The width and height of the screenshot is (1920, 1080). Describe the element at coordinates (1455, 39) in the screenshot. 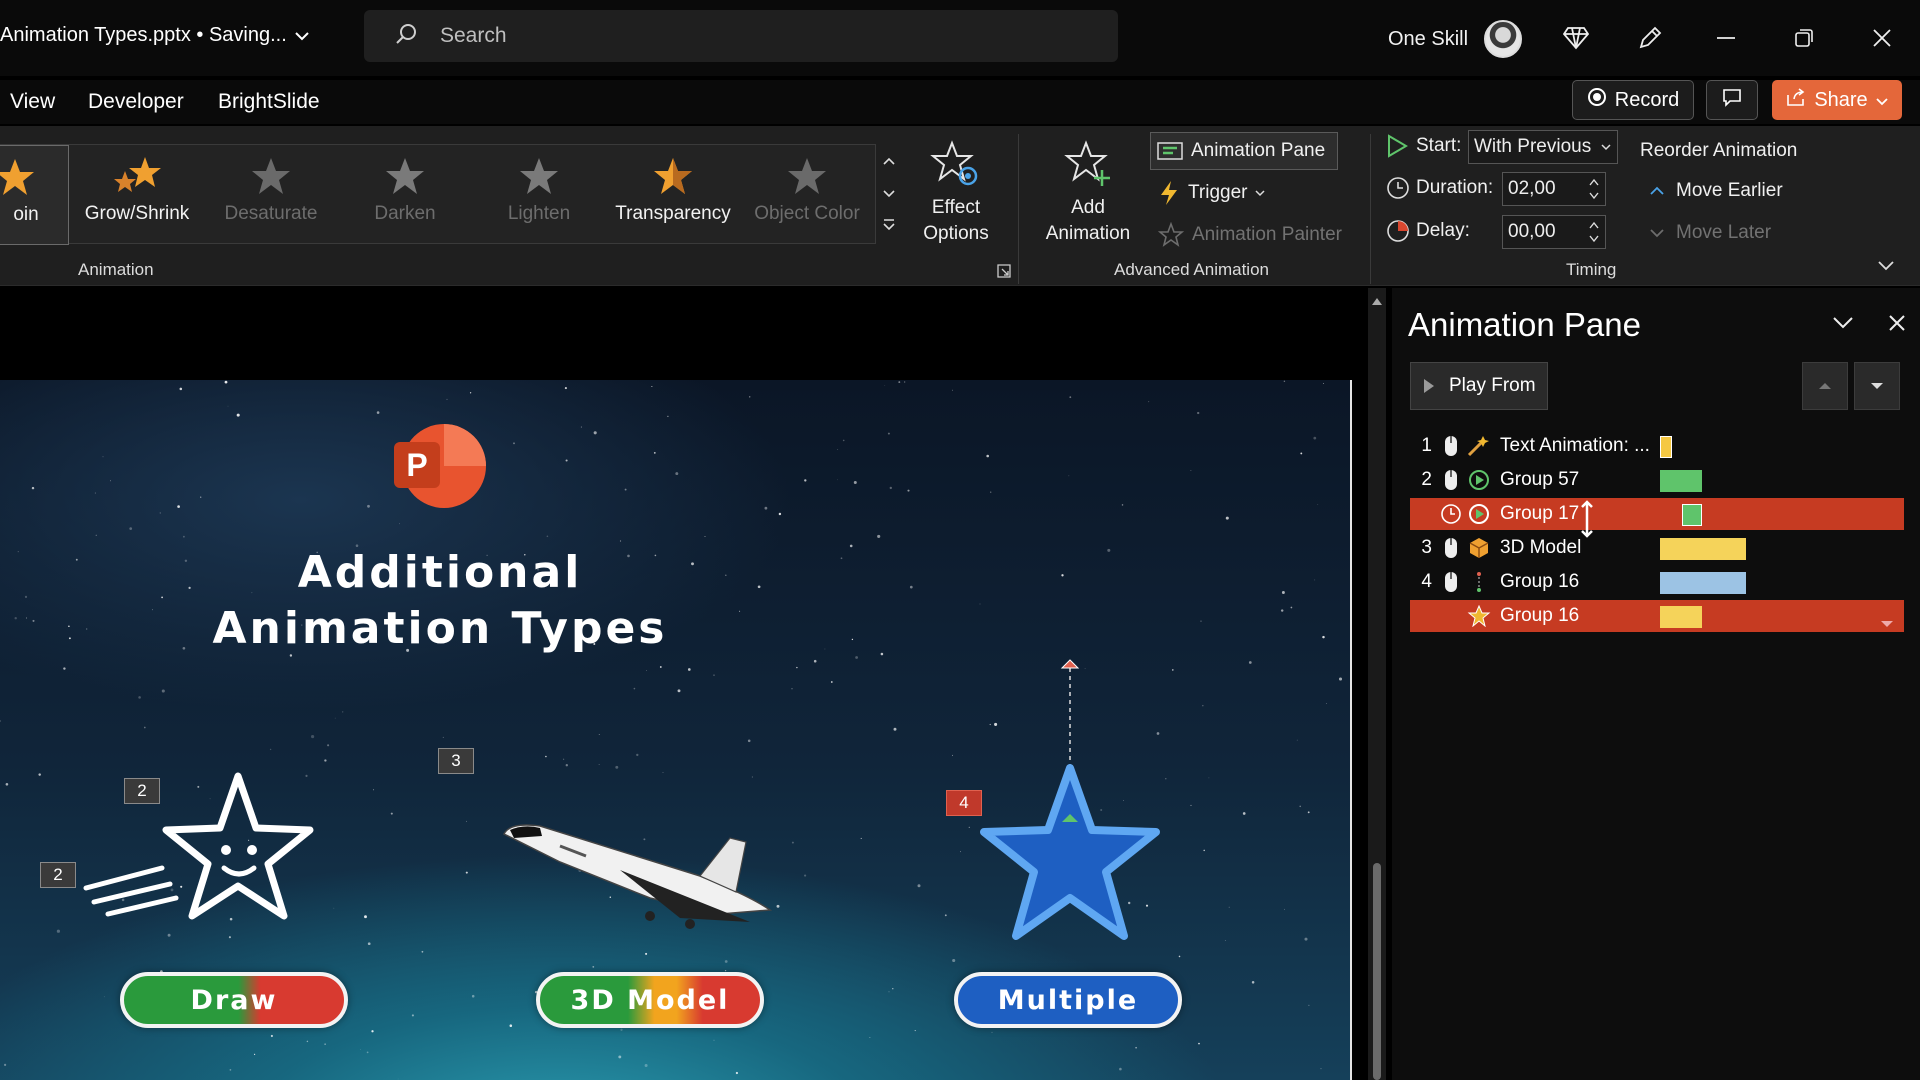

I see `account-area: One Skill` at that location.